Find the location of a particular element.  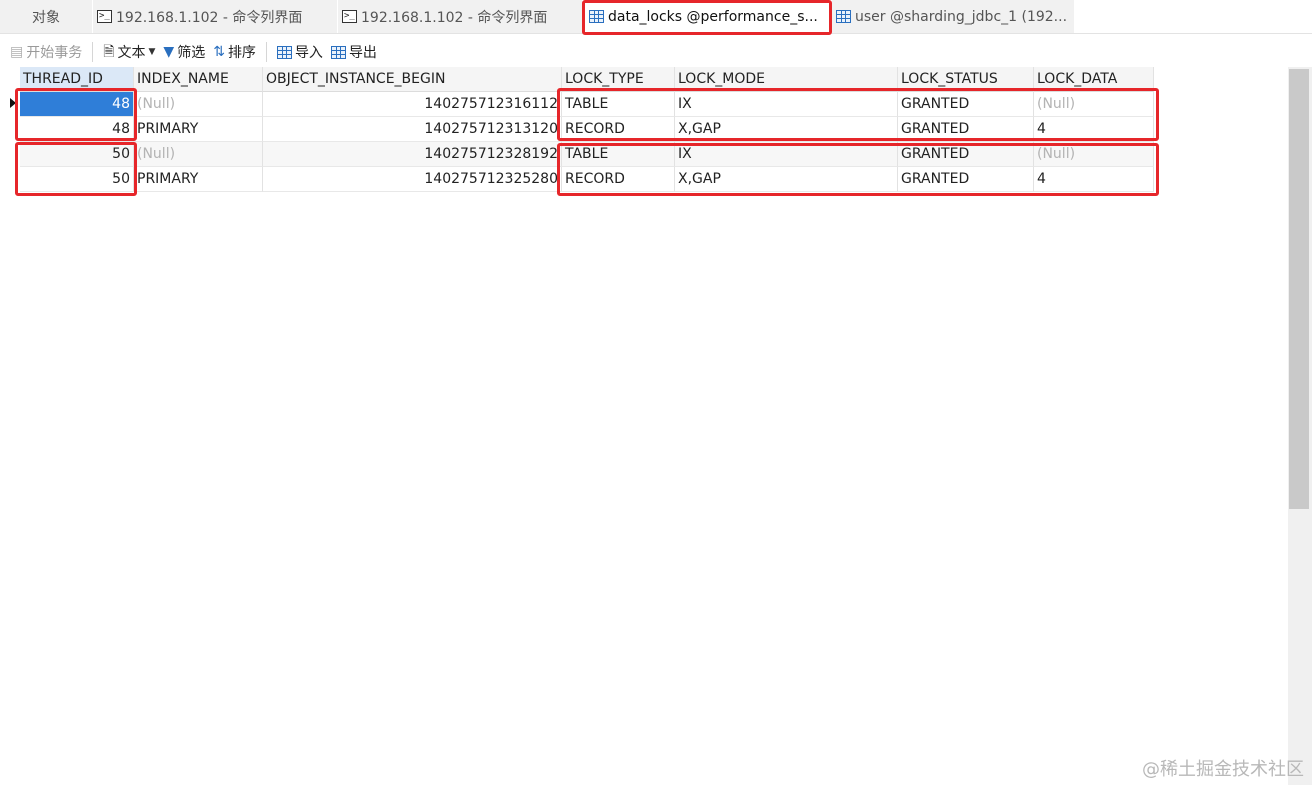

column-header-lock-status: LOCK_STATUS is located at coordinates (966, 79).